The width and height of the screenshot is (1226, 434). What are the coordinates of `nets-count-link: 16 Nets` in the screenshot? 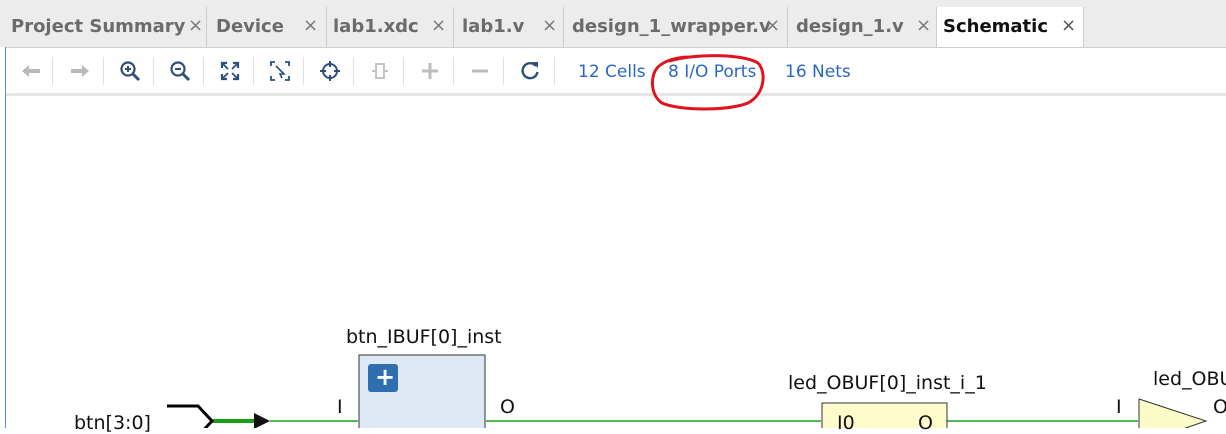 It's located at (818, 72).